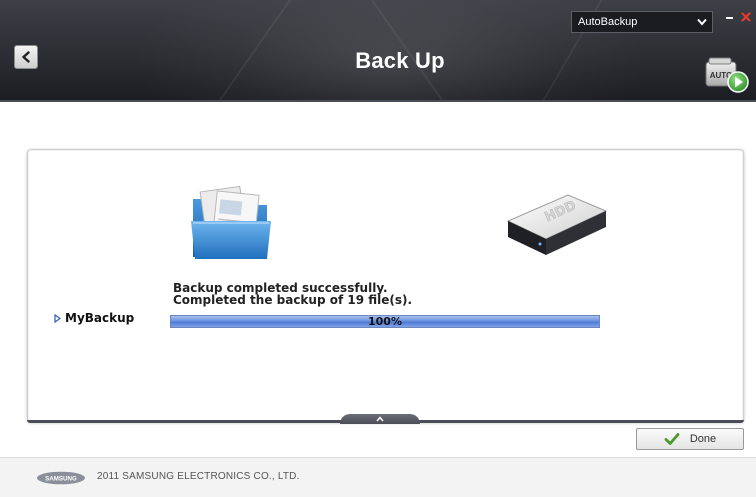 This screenshot has height=497, width=756. I want to click on done-button: Done, so click(690, 439).